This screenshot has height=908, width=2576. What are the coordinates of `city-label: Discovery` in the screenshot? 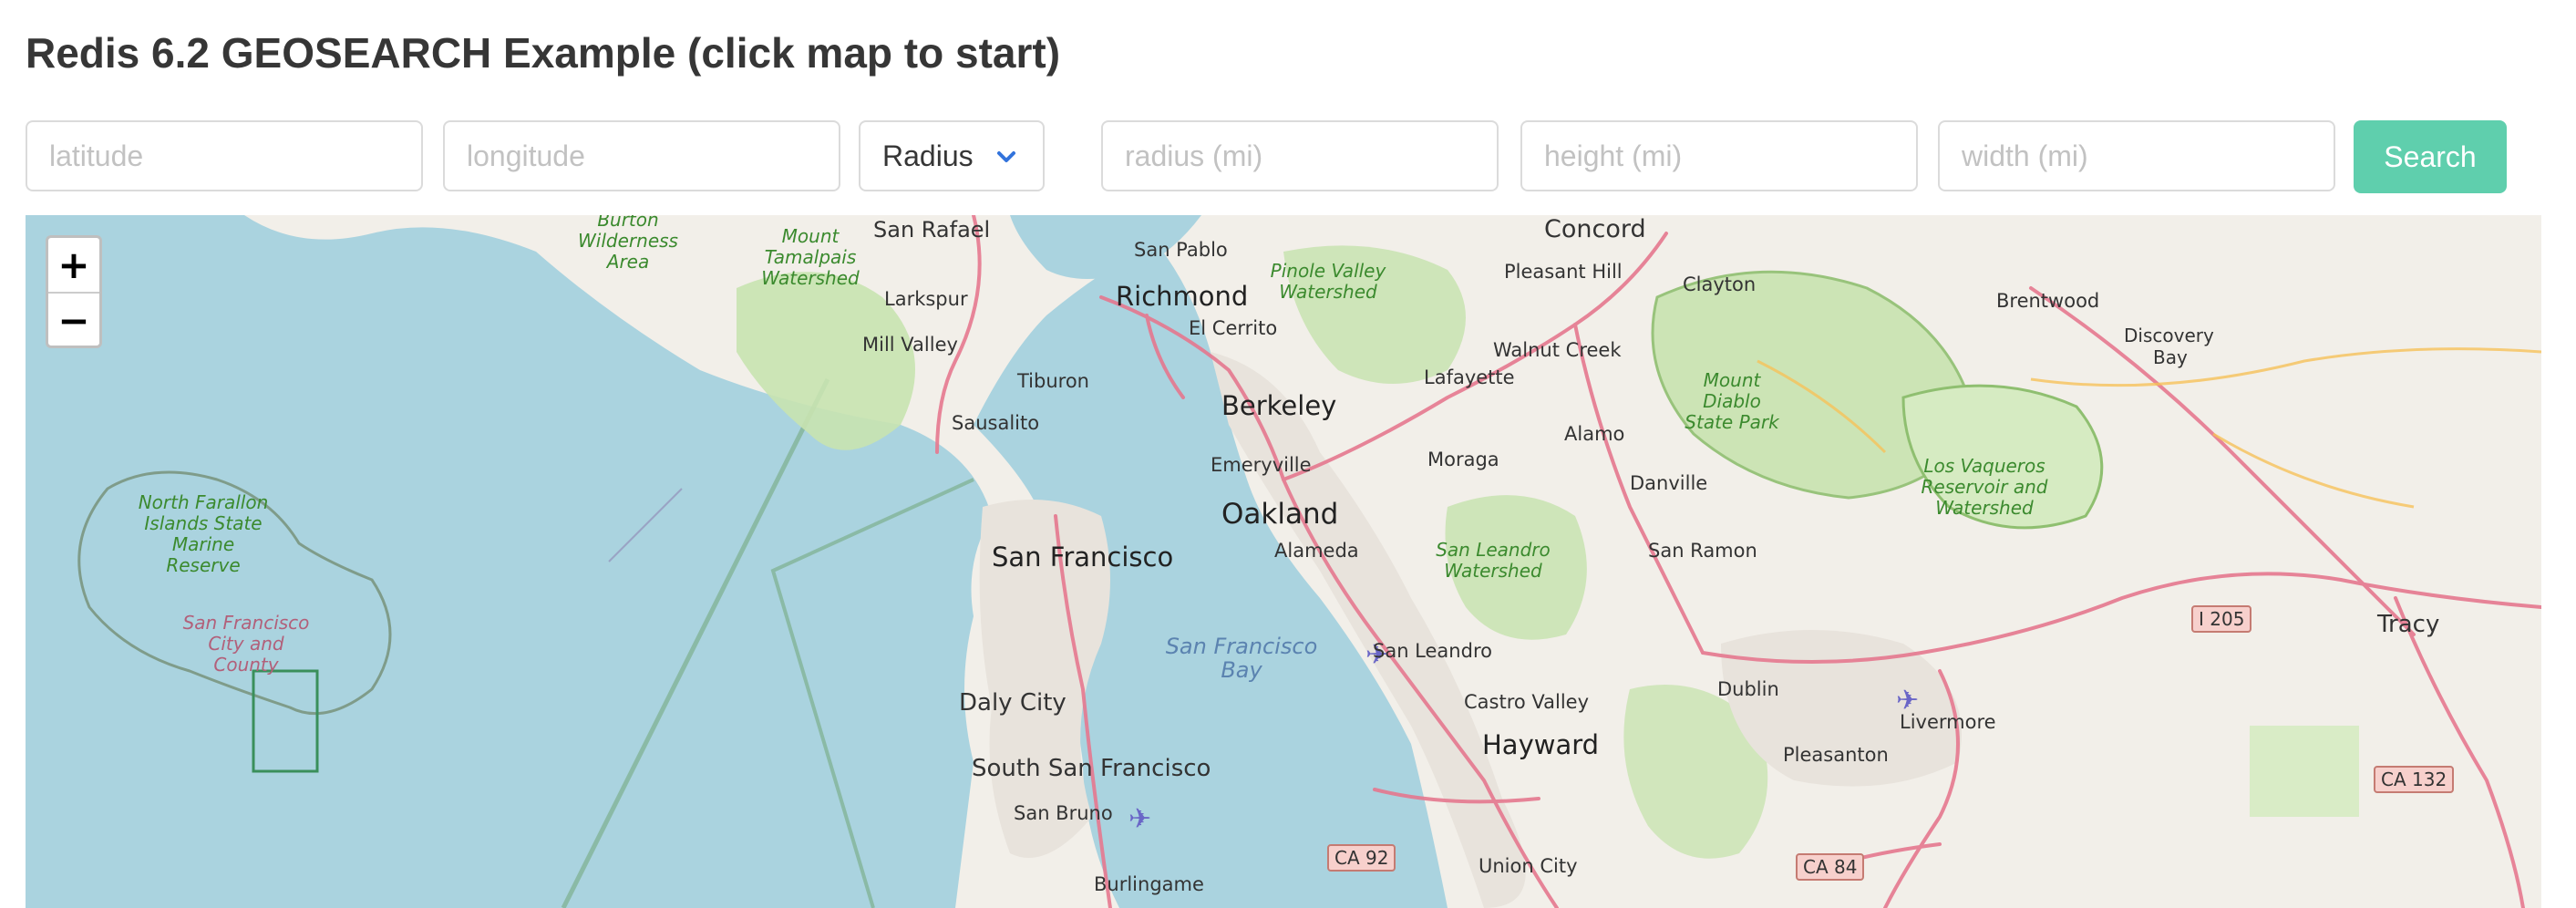 It's located at (2169, 336).